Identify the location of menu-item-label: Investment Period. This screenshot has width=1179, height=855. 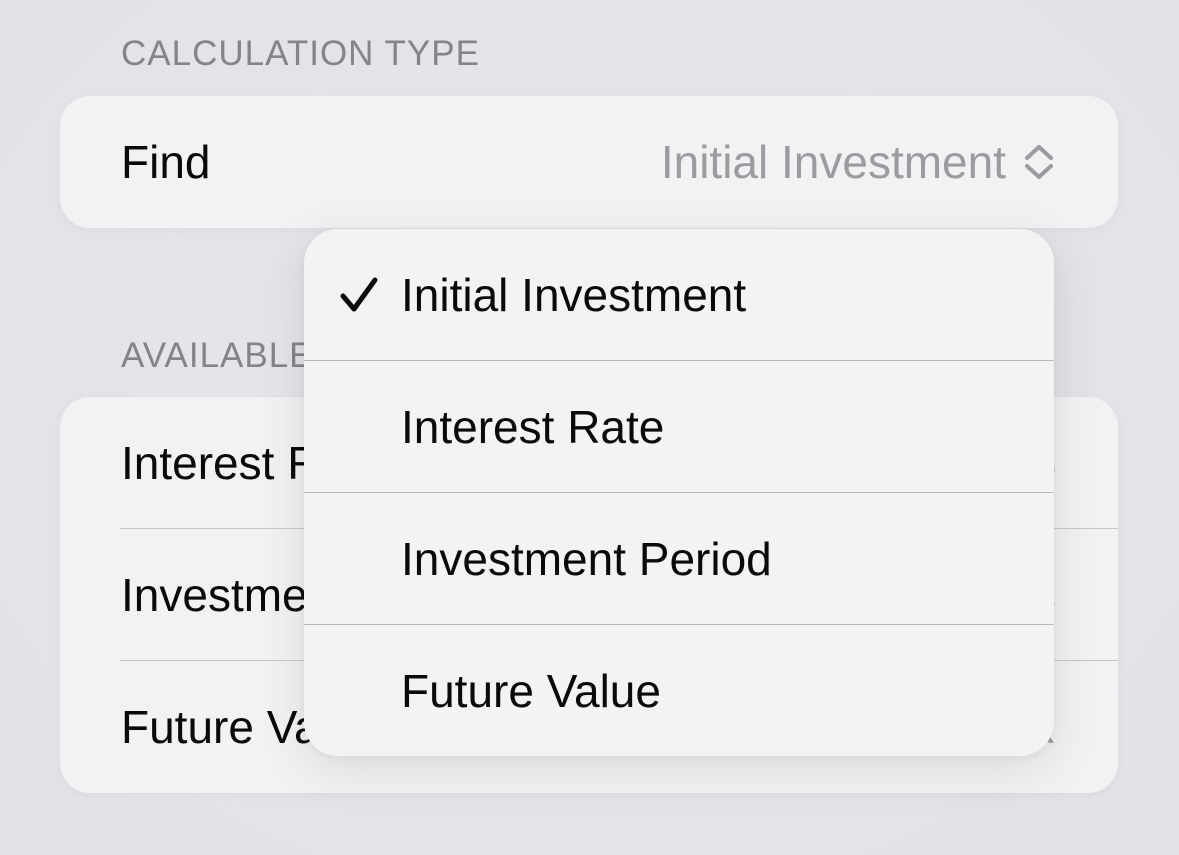
(586, 559).